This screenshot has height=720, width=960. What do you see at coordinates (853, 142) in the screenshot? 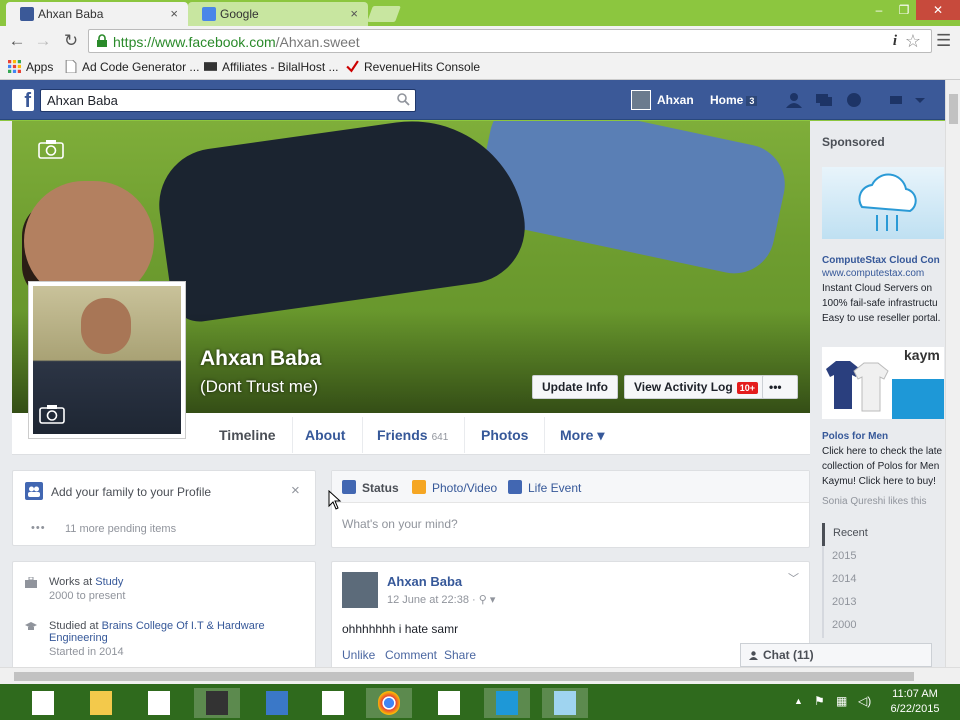
I see `sponsored-heading: Sponsored` at bounding box center [853, 142].